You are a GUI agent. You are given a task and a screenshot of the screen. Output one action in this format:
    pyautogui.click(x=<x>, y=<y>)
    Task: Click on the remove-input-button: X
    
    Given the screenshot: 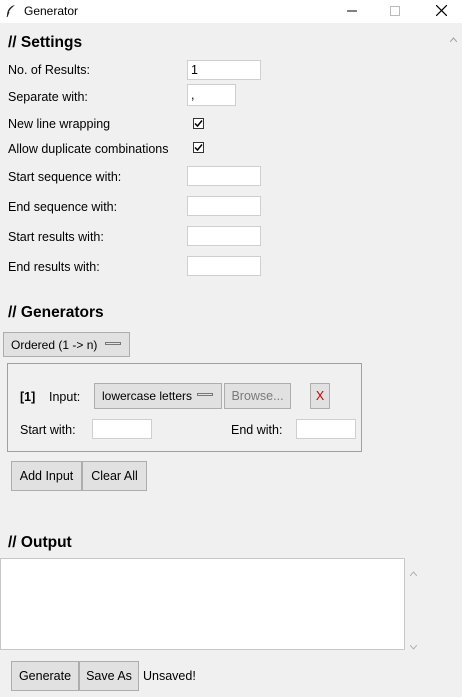 What is the action you would take?
    pyautogui.click(x=320, y=396)
    